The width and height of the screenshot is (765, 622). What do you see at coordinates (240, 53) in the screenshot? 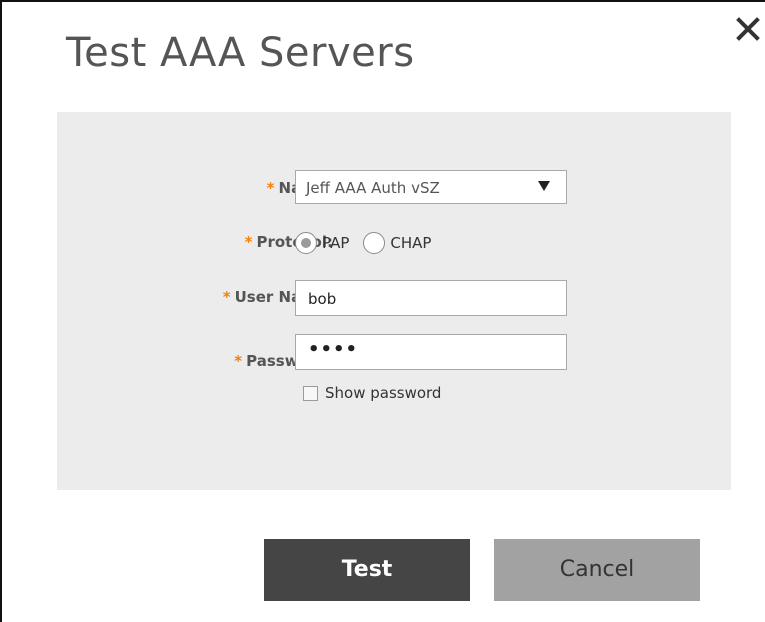
I see `dialog-title: Test AAA Servers` at bounding box center [240, 53].